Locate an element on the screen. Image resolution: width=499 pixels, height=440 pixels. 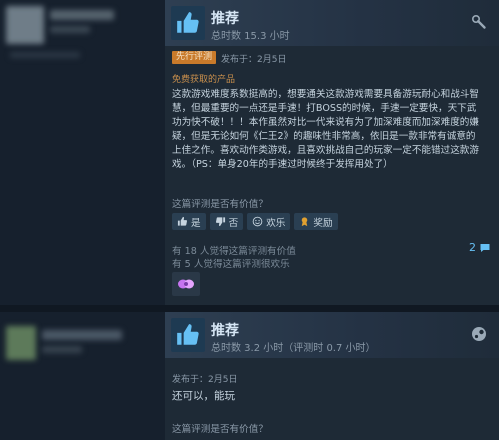
posted-date-2: 发布于：2月5日 is located at coordinates (205, 380).